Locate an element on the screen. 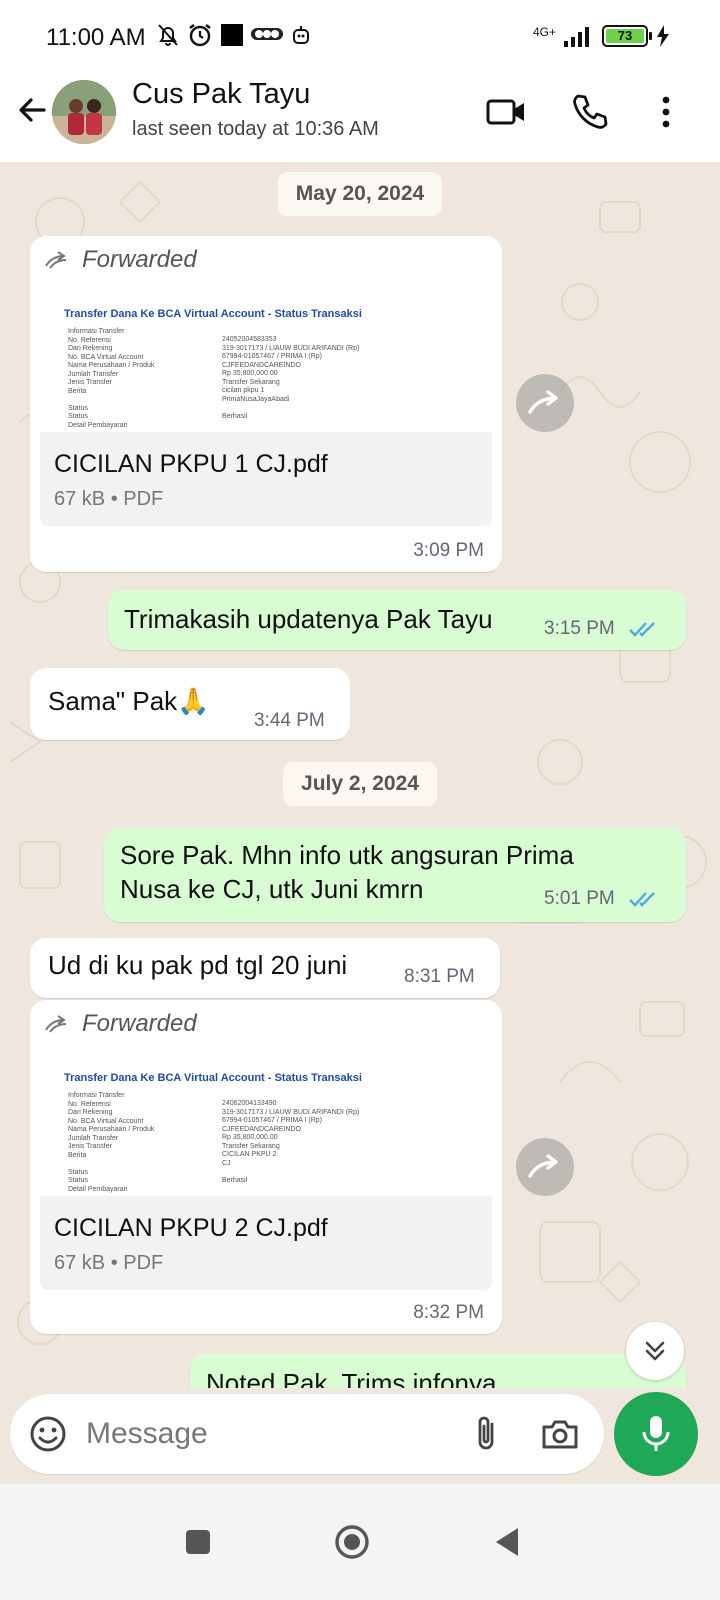  chat-header: Cus Pak Tayu last seen today at 10:36 AM is located at coordinates (360, 116).